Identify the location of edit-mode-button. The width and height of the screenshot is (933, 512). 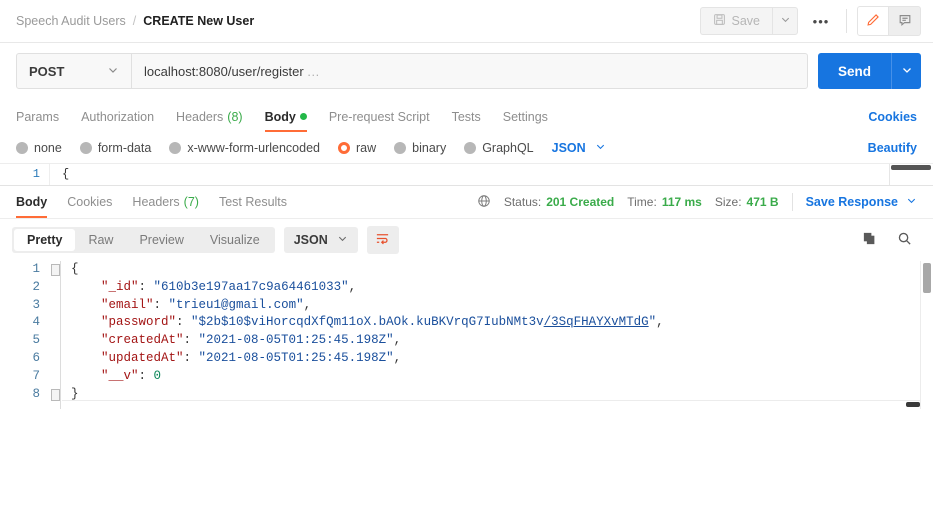
(873, 21).